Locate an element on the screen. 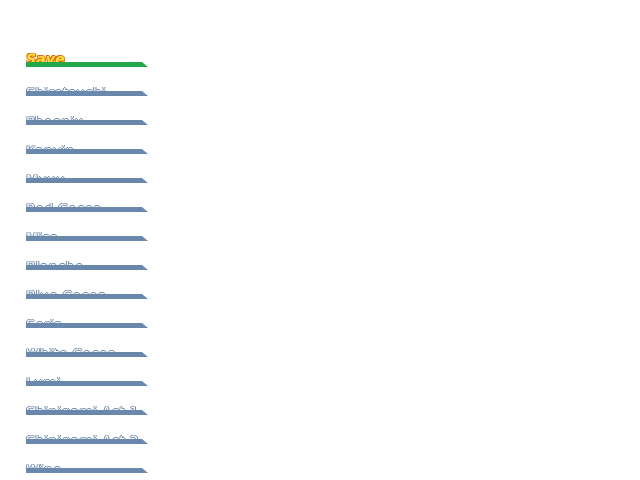 The image size is (640, 480). menu-item-myuu: Myuu is located at coordinates (87, 168).